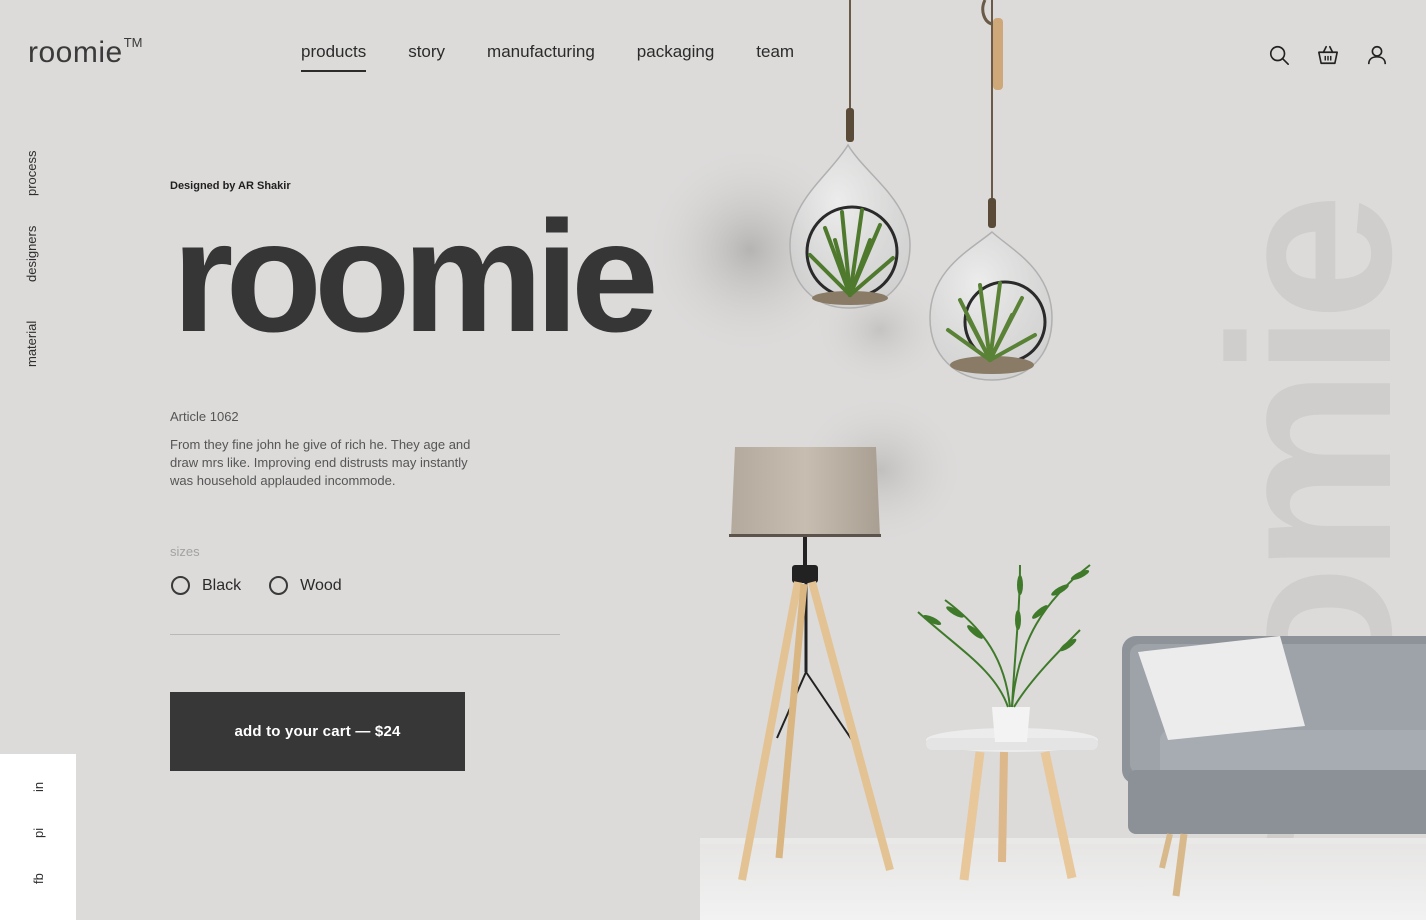 This screenshot has width=1426, height=920. I want to click on add-to-cart-button: add to your cart — $24, so click(317, 731).